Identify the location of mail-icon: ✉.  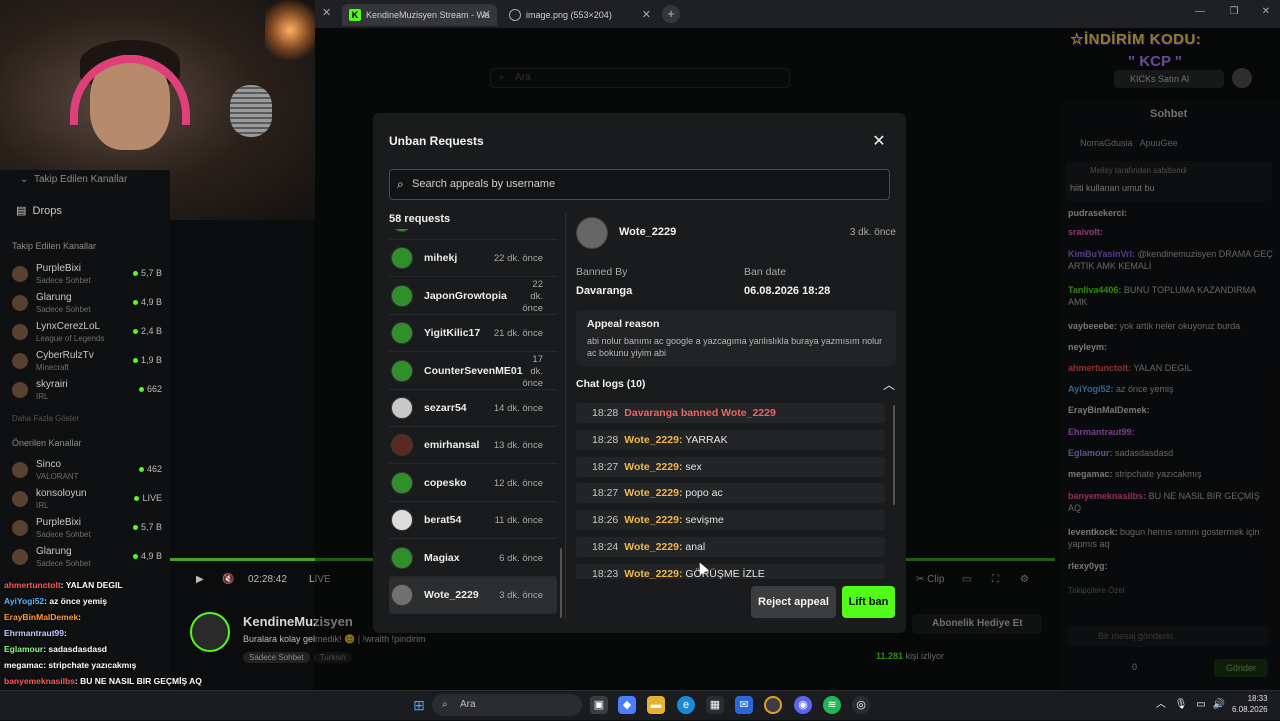
(744, 705).